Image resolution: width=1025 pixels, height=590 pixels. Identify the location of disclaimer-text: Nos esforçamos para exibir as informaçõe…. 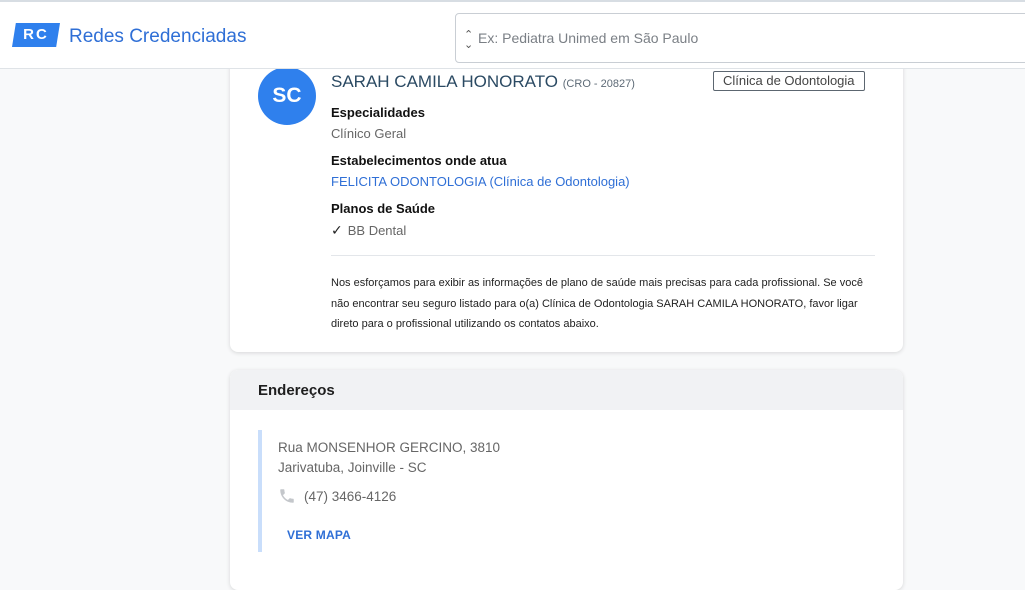
(597, 303).